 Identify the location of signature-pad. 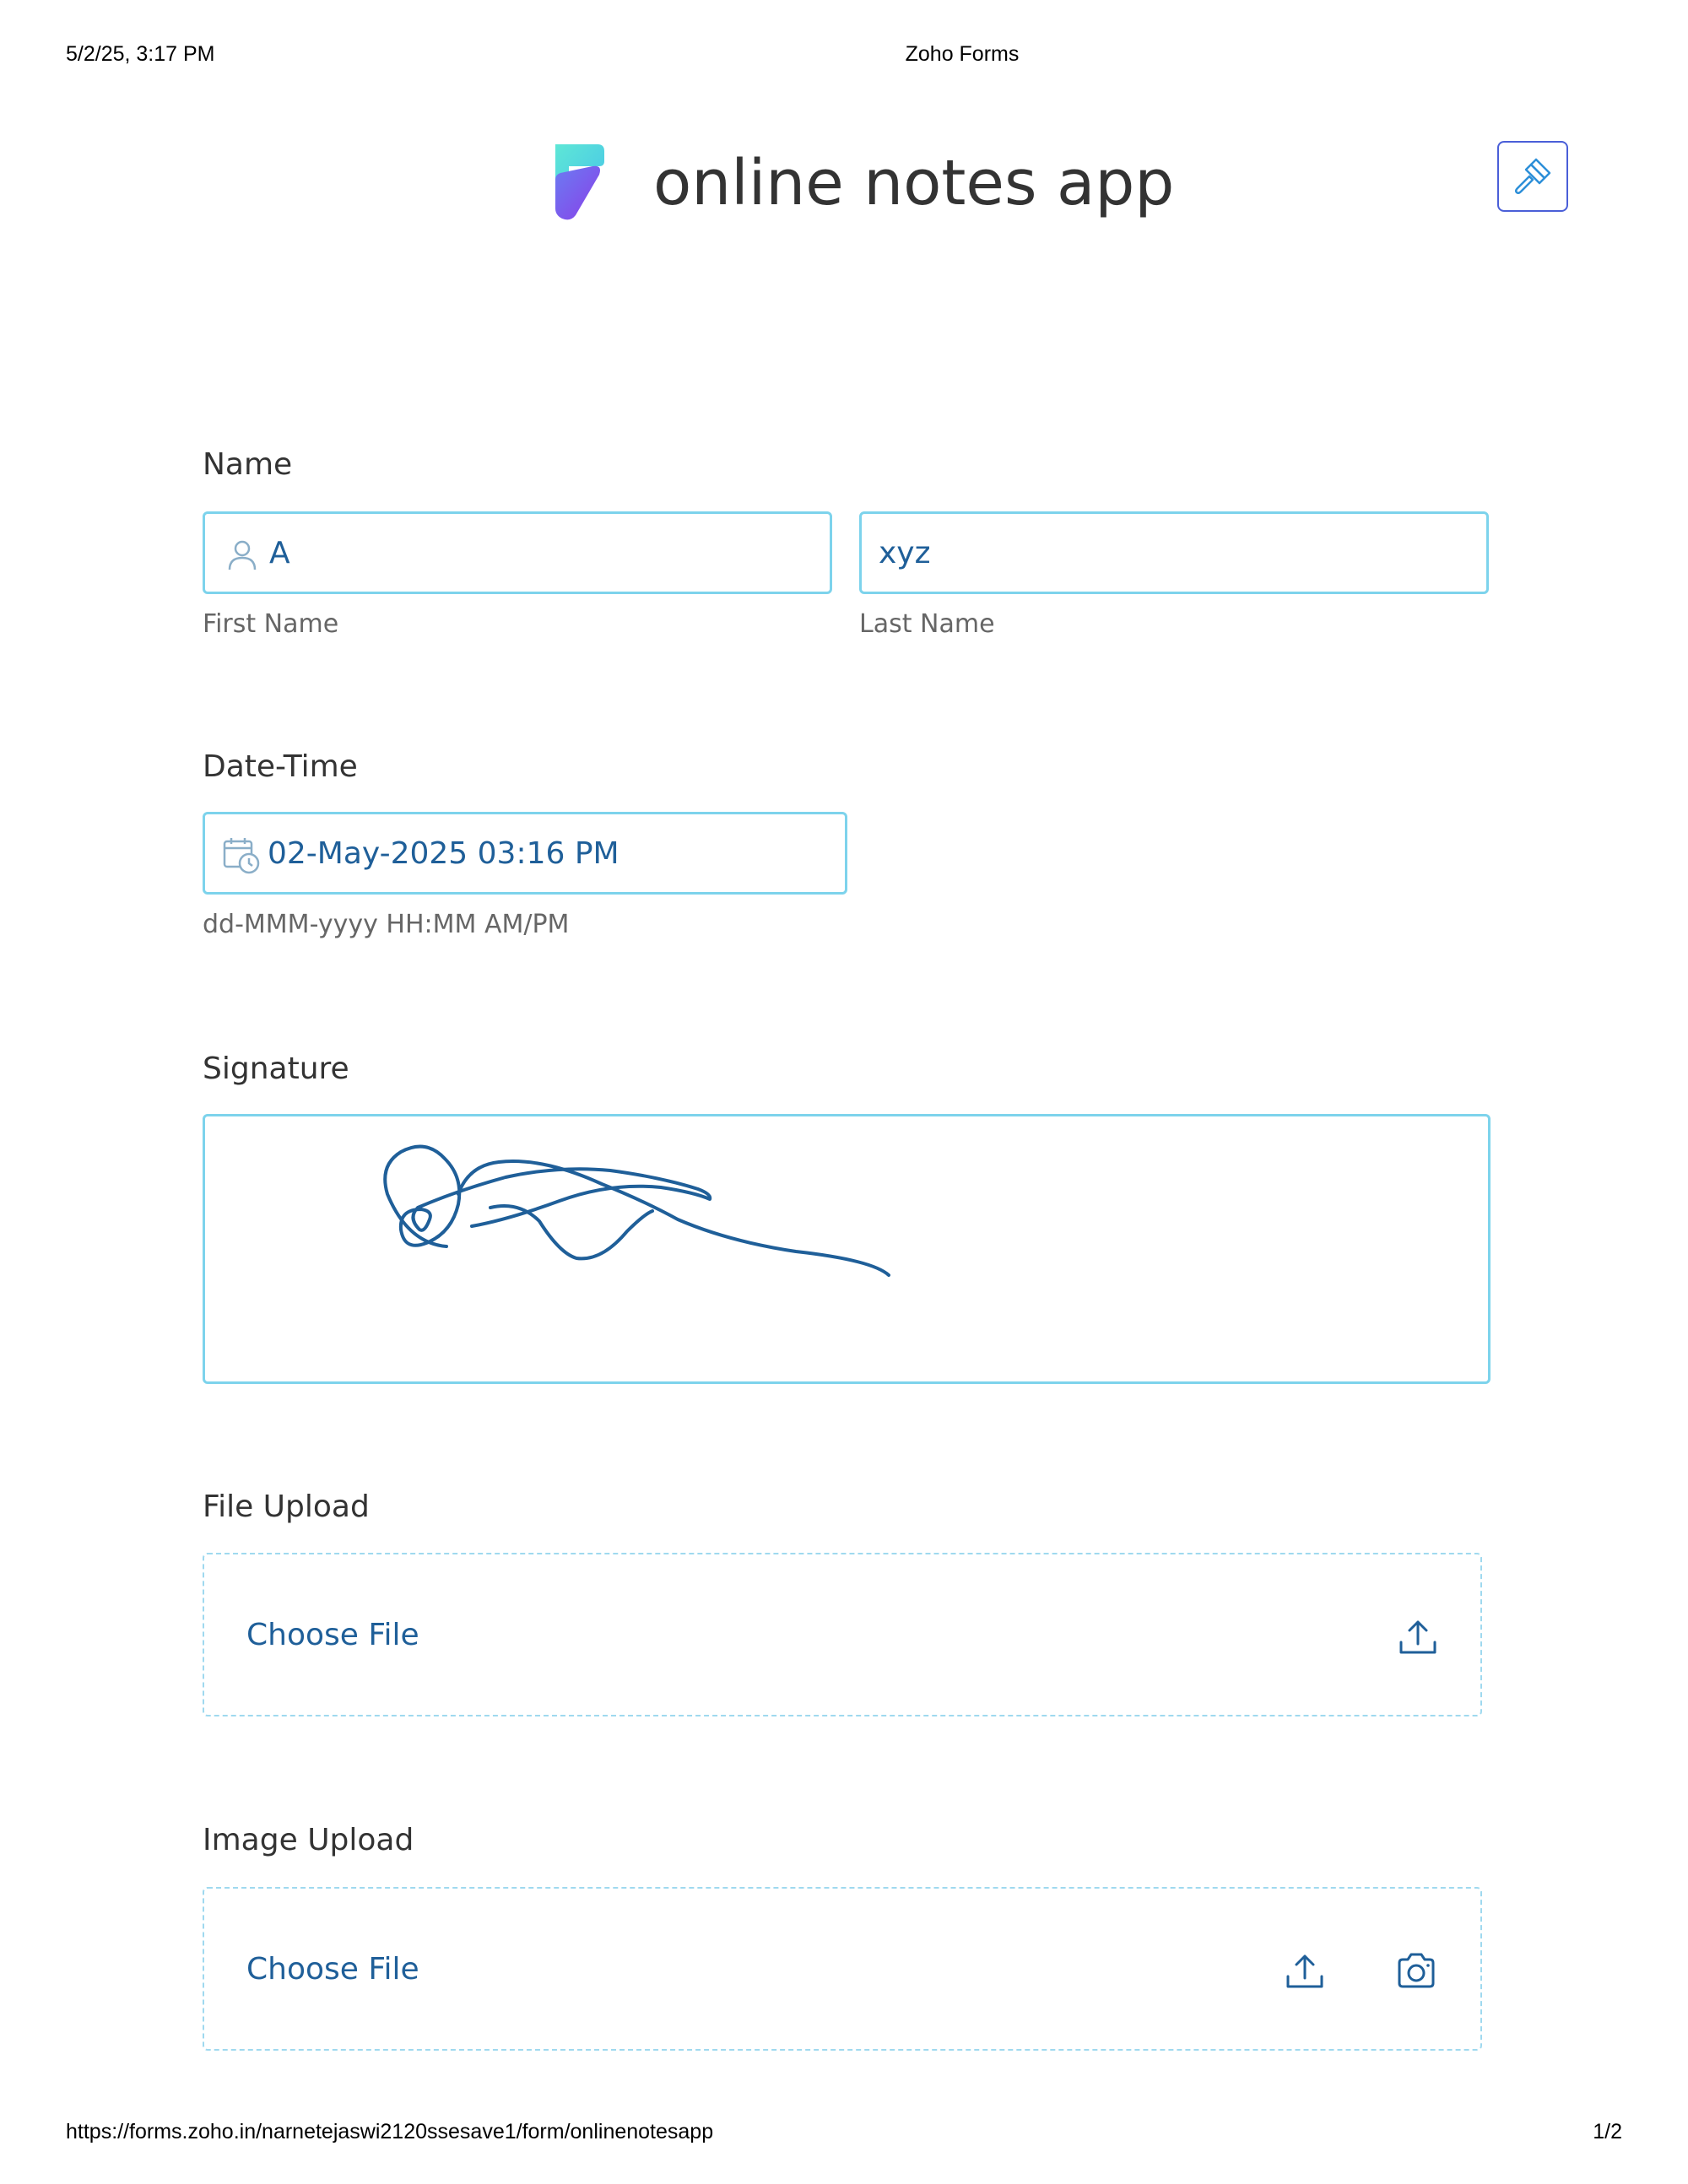
(847, 1249).